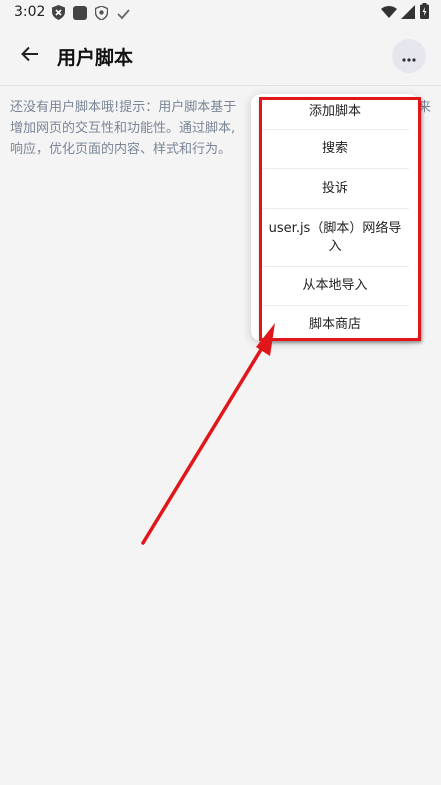 The image size is (441, 785). Describe the element at coordinates (208, 434) in the screenshot. I see `annotation-arrow` at that location.